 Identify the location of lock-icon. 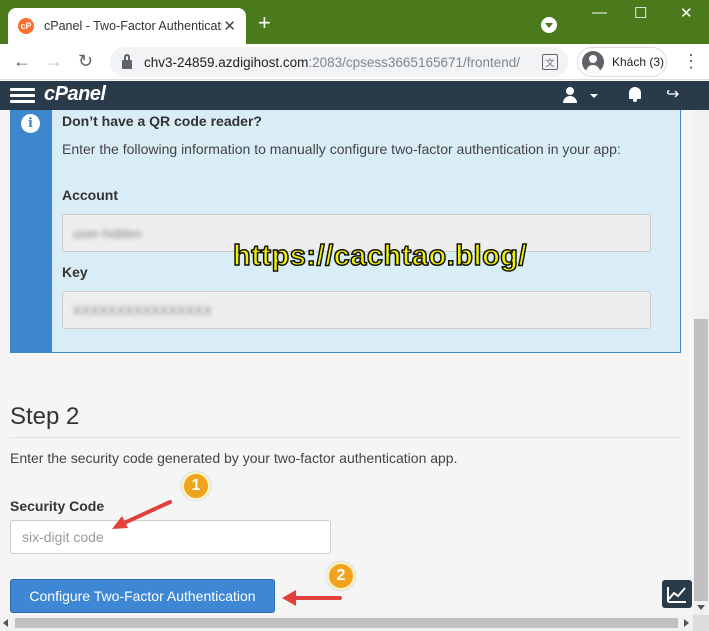
(127, 61).